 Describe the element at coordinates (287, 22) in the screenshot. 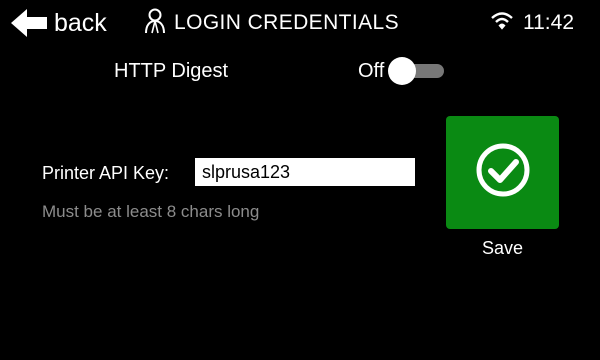

I see `page-title: LOGIN CREDENTIALS` at that location.